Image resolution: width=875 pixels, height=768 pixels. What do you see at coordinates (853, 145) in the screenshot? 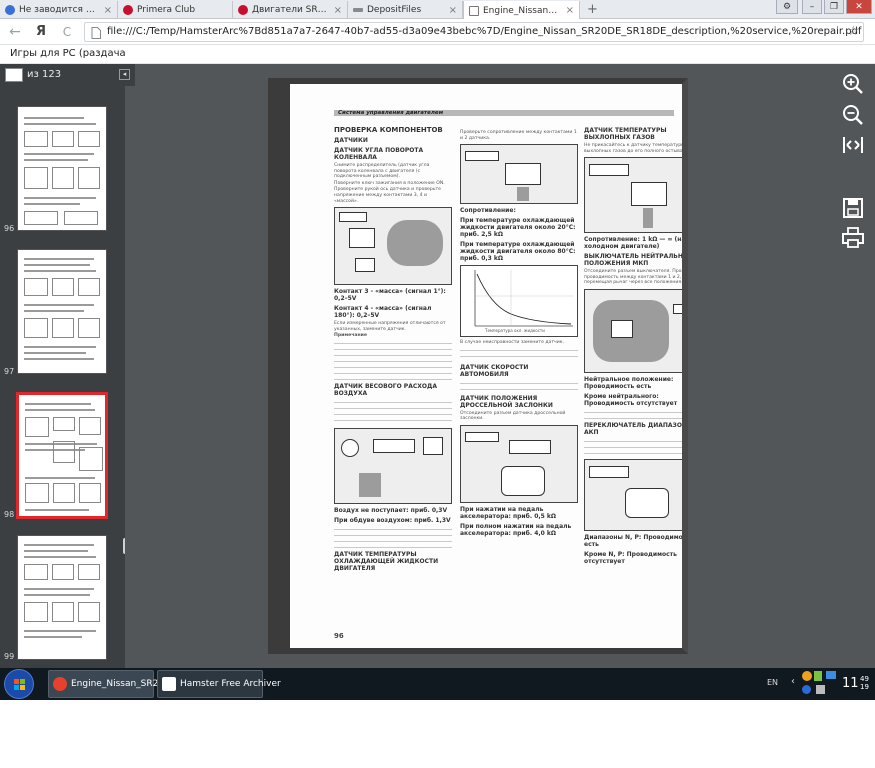
I see `fit-width-icon` at bounding box center [853, 145].